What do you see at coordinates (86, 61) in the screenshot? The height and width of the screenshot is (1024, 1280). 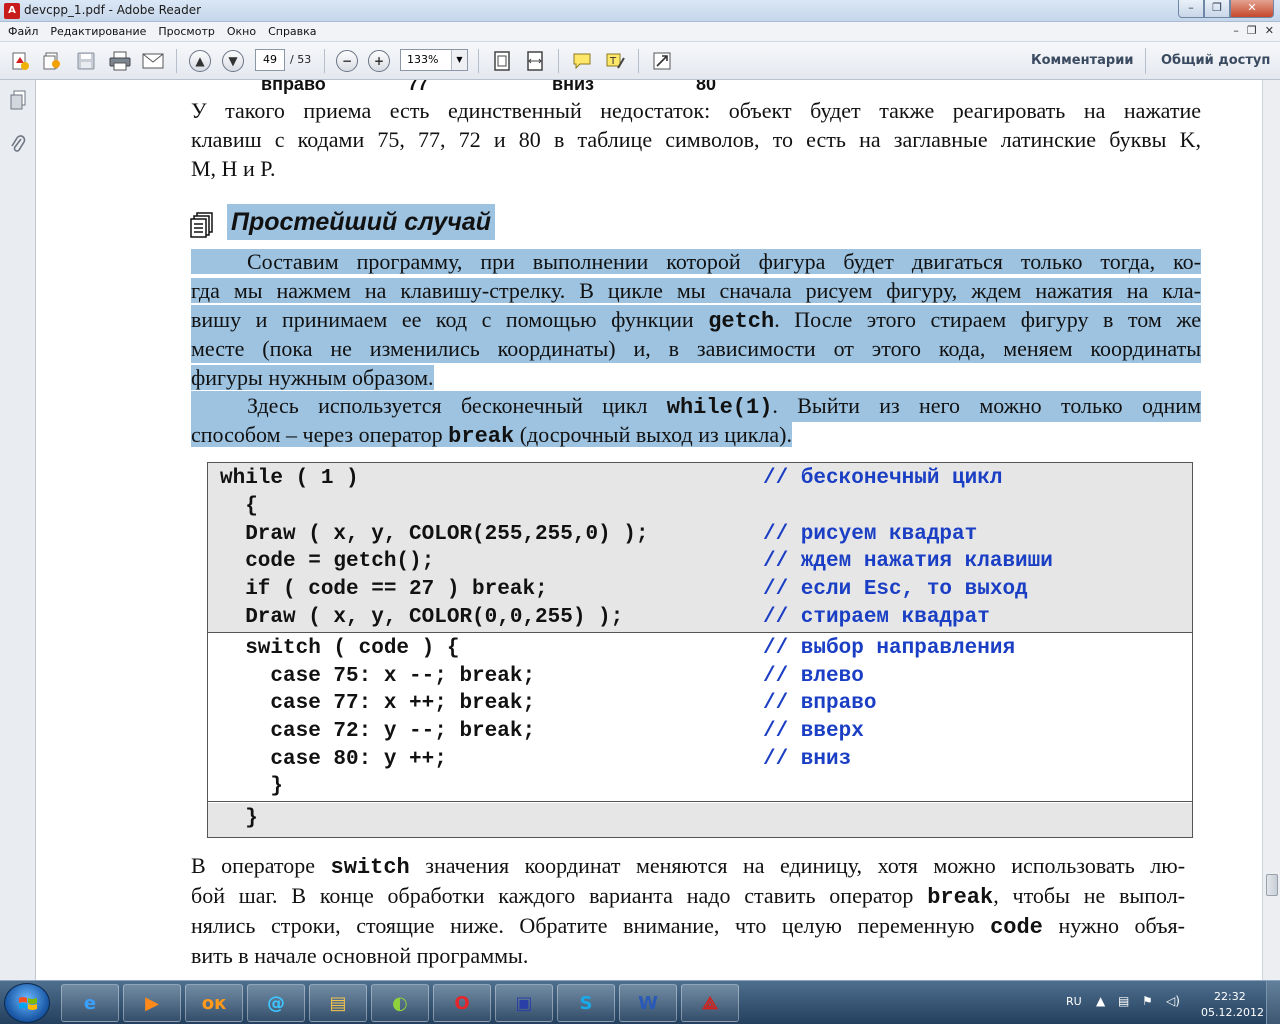 I see `save-icon` at bounding box center [86, 61].